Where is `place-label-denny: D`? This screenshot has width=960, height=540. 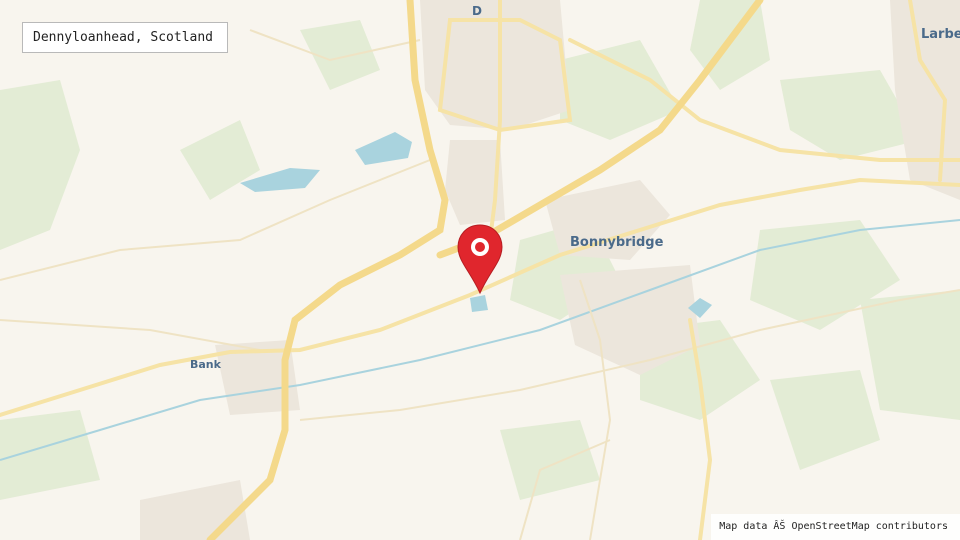 place-label-denny: D is located at coordinates (477, 11).